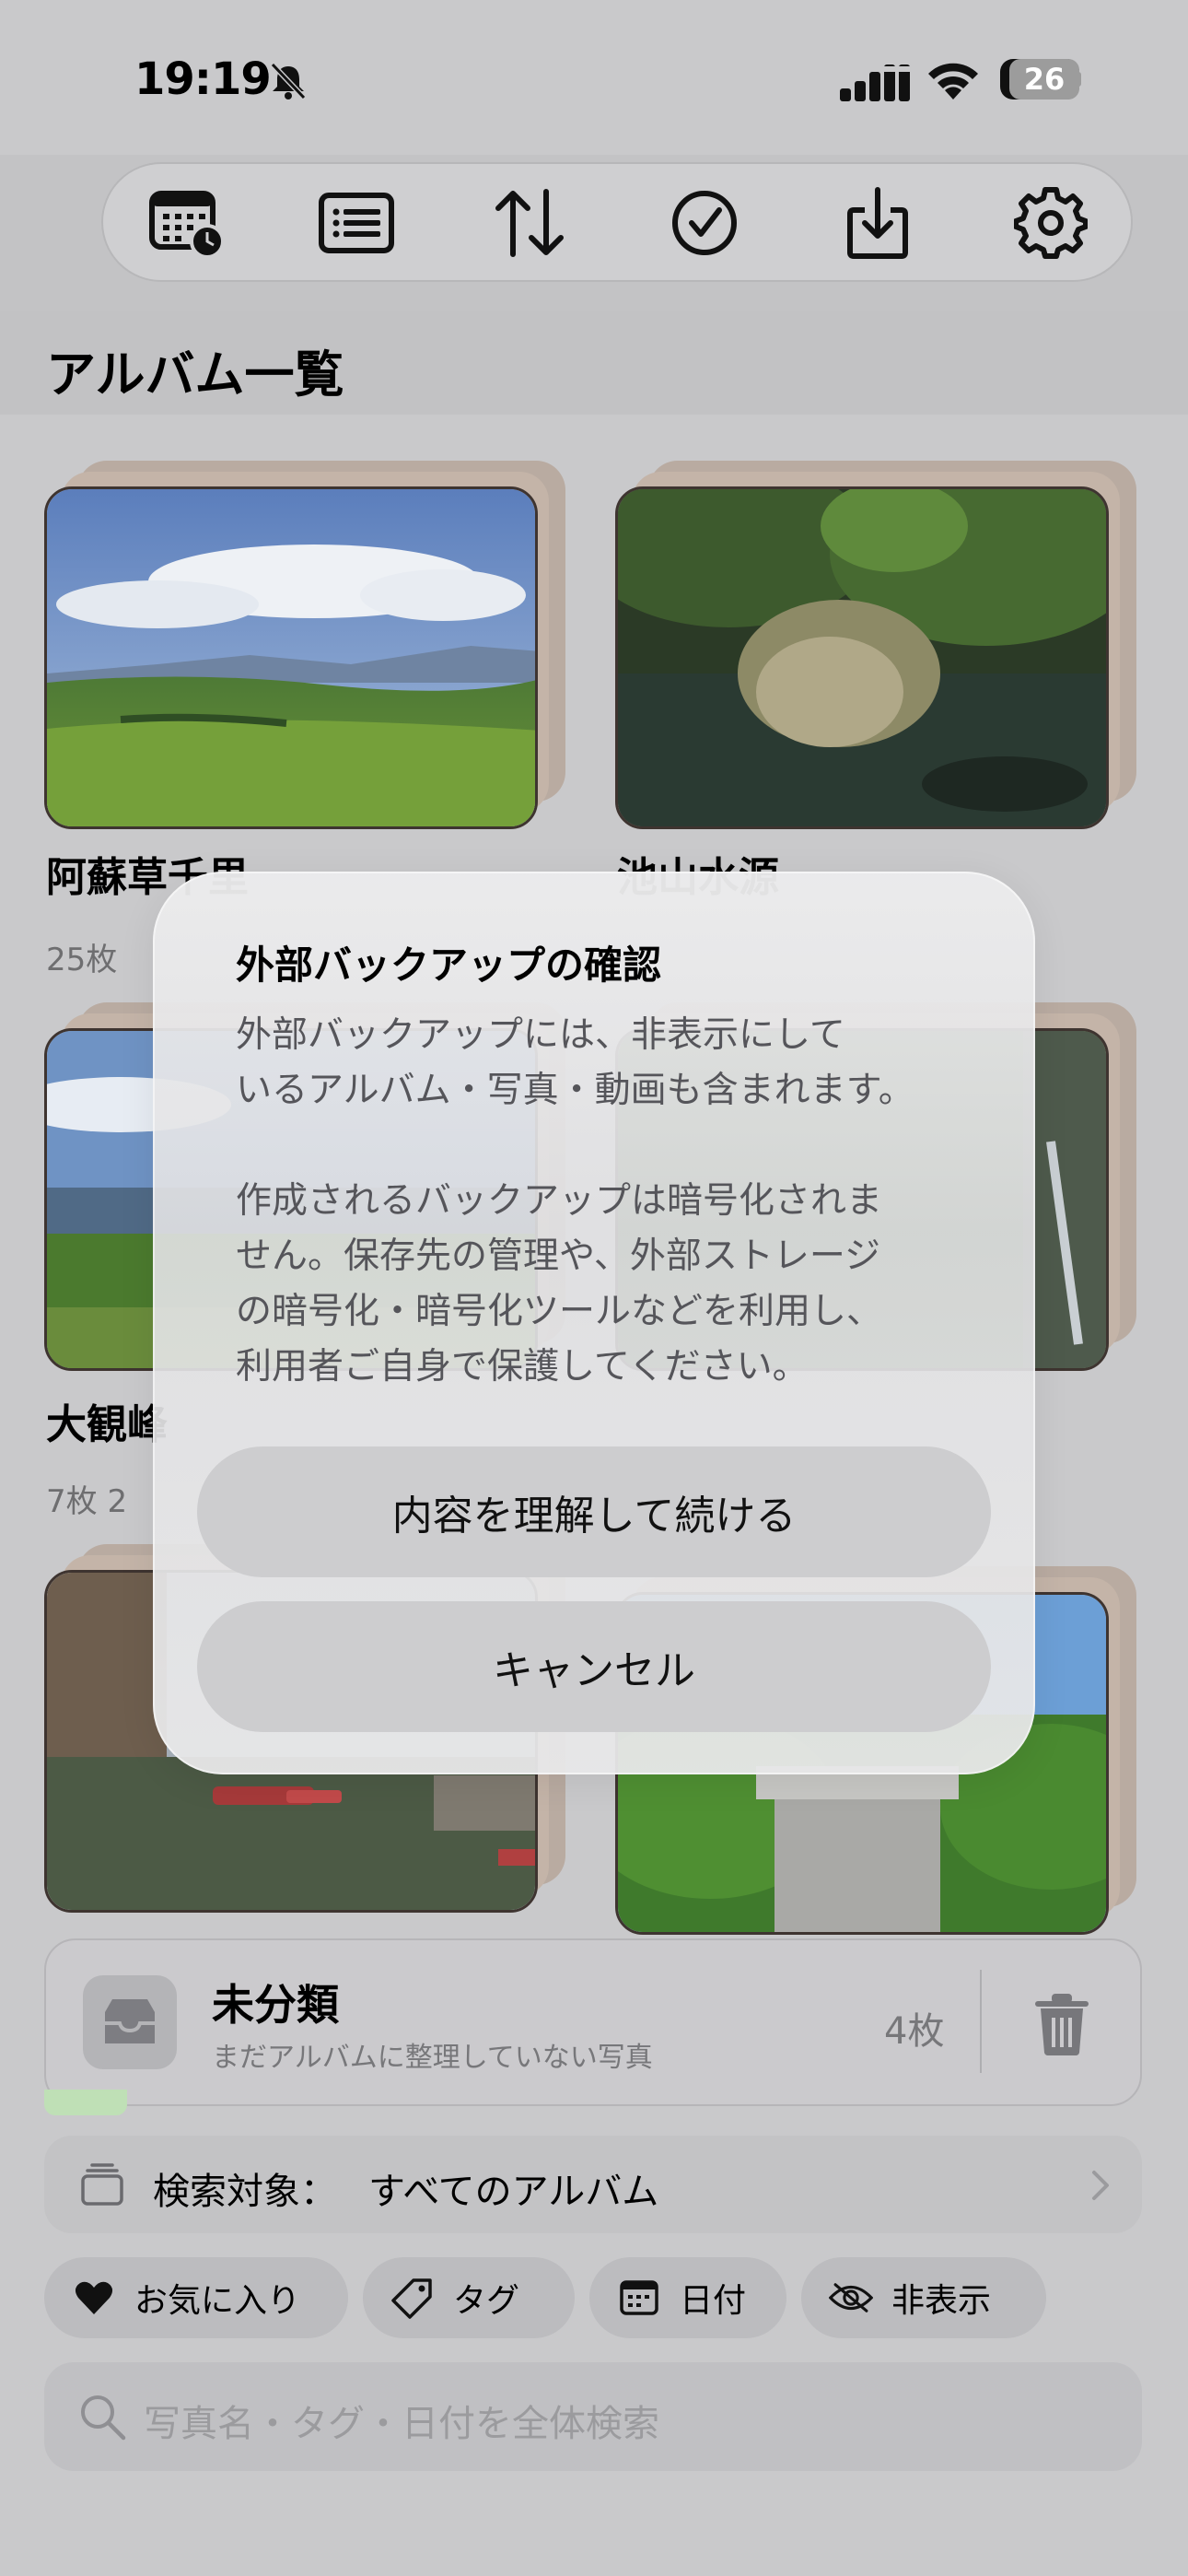 This screenshot has width=1188, height=2576. I want to click on battery-nub, so click(1078, 79).